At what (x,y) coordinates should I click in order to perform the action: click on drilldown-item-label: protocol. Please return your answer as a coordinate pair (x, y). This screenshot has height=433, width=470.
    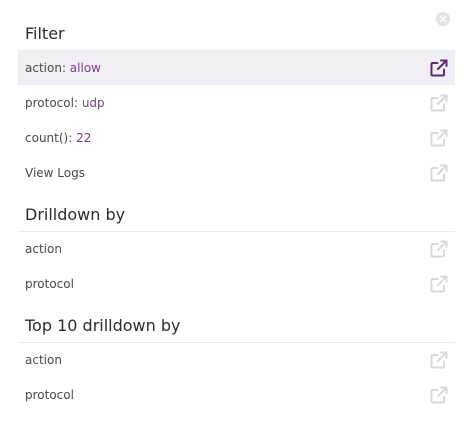
    Looking at the image, I should click on (49, 283).